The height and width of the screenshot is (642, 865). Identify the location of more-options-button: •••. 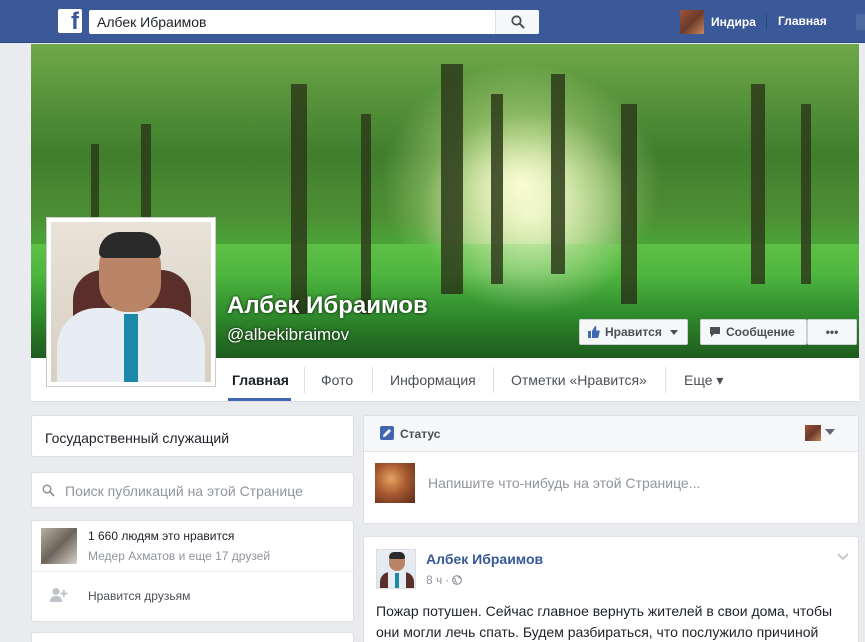
(832, 332).